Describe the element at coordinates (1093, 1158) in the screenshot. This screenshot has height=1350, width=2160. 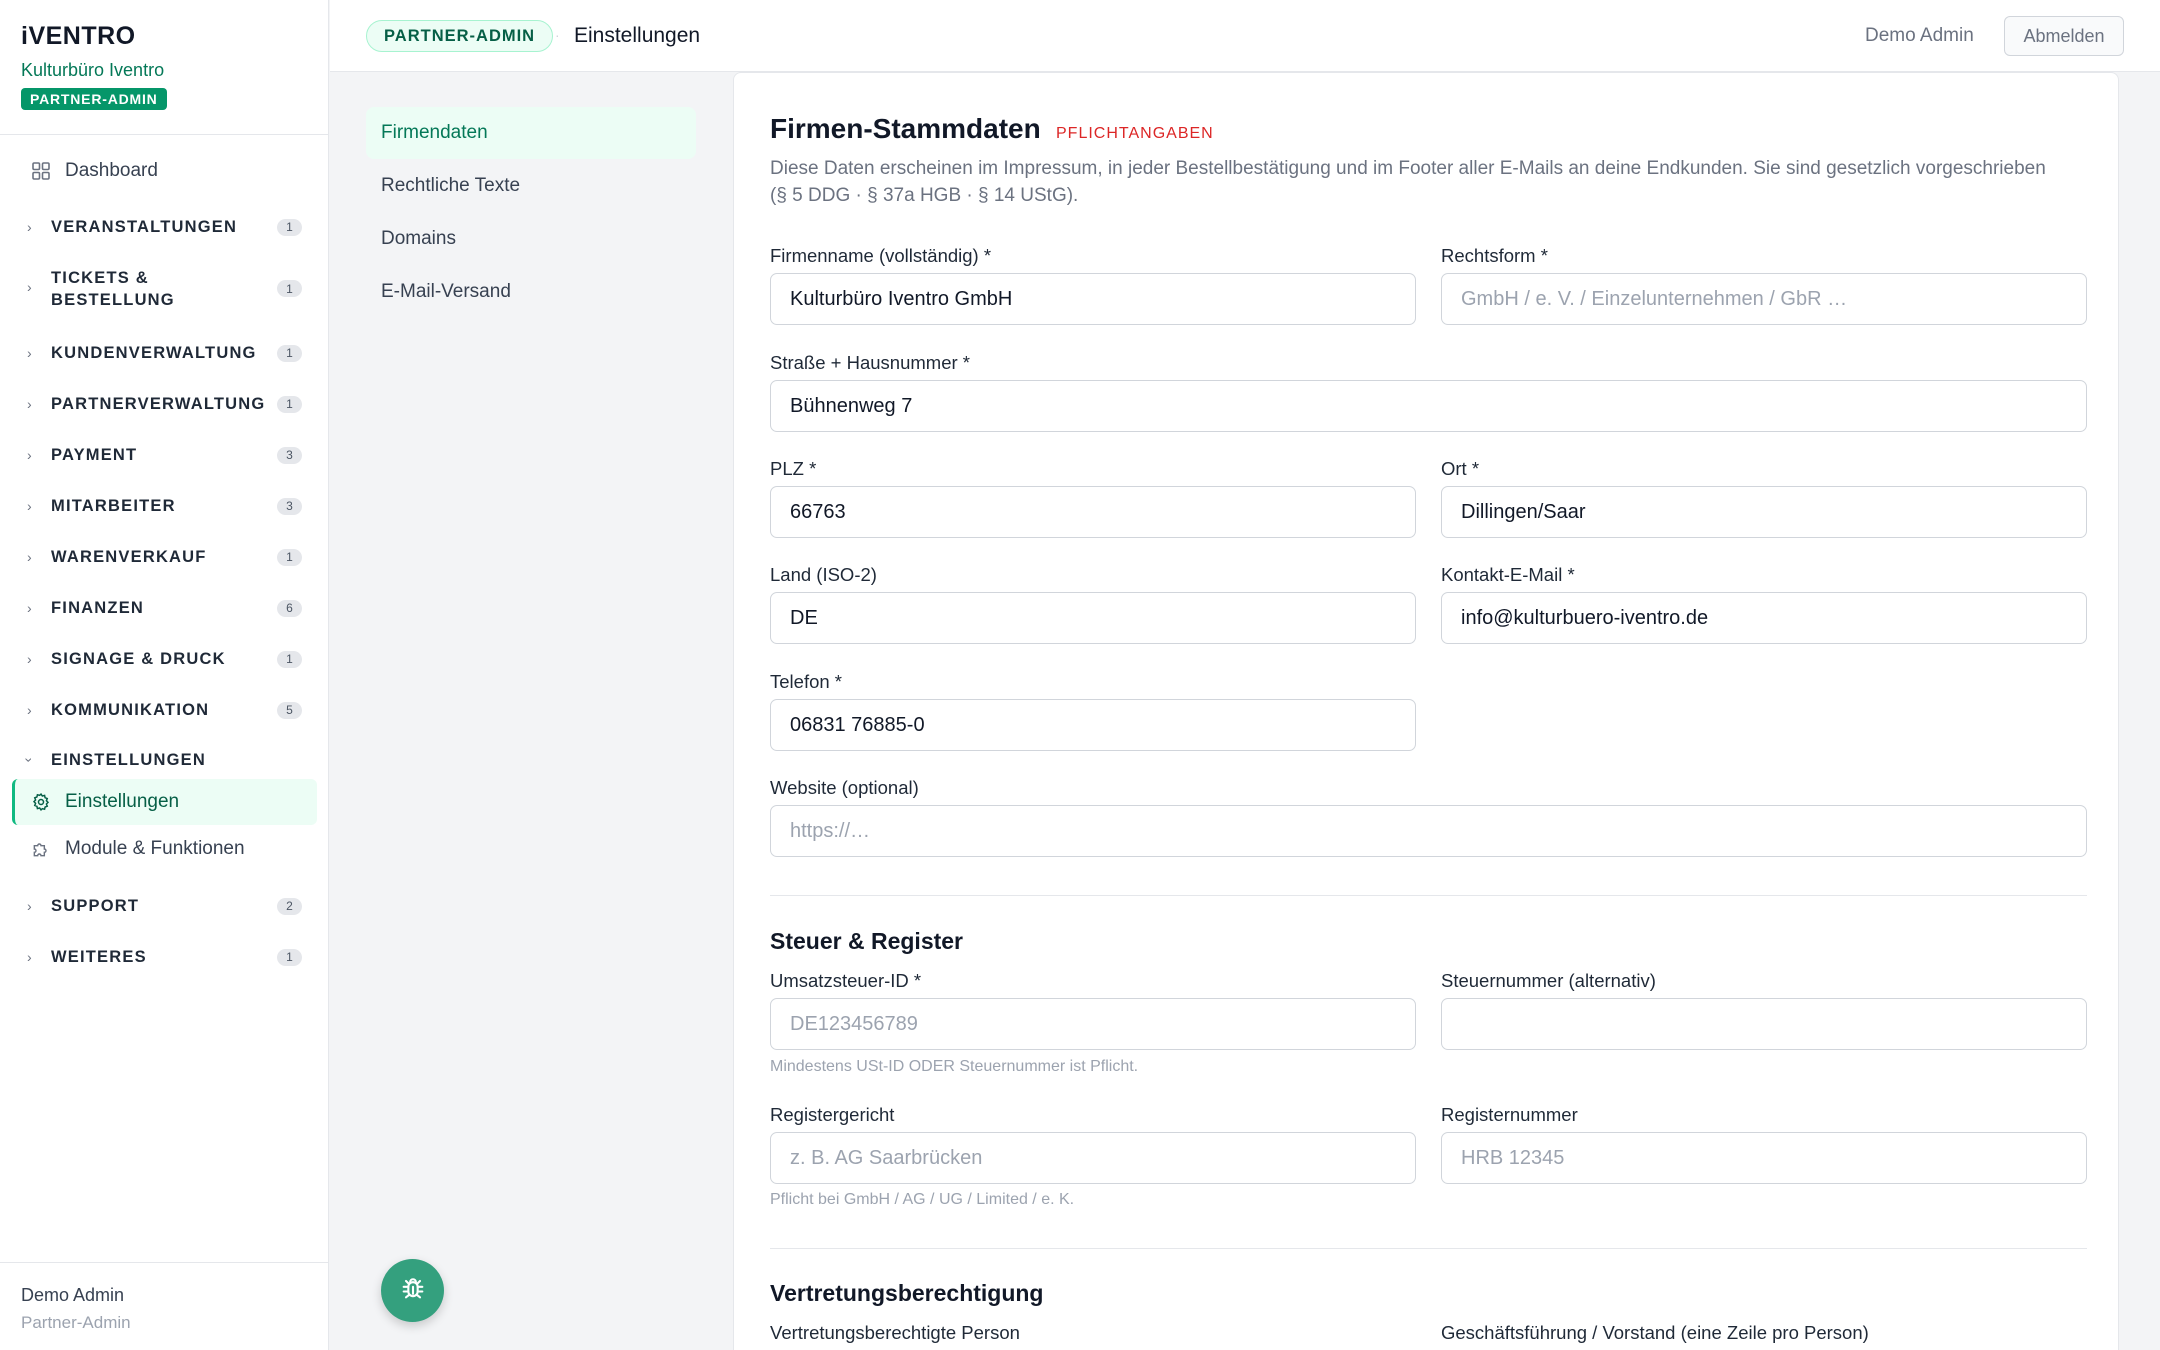
I see `court-input: z. B. AG Saarbrücken` at that location.